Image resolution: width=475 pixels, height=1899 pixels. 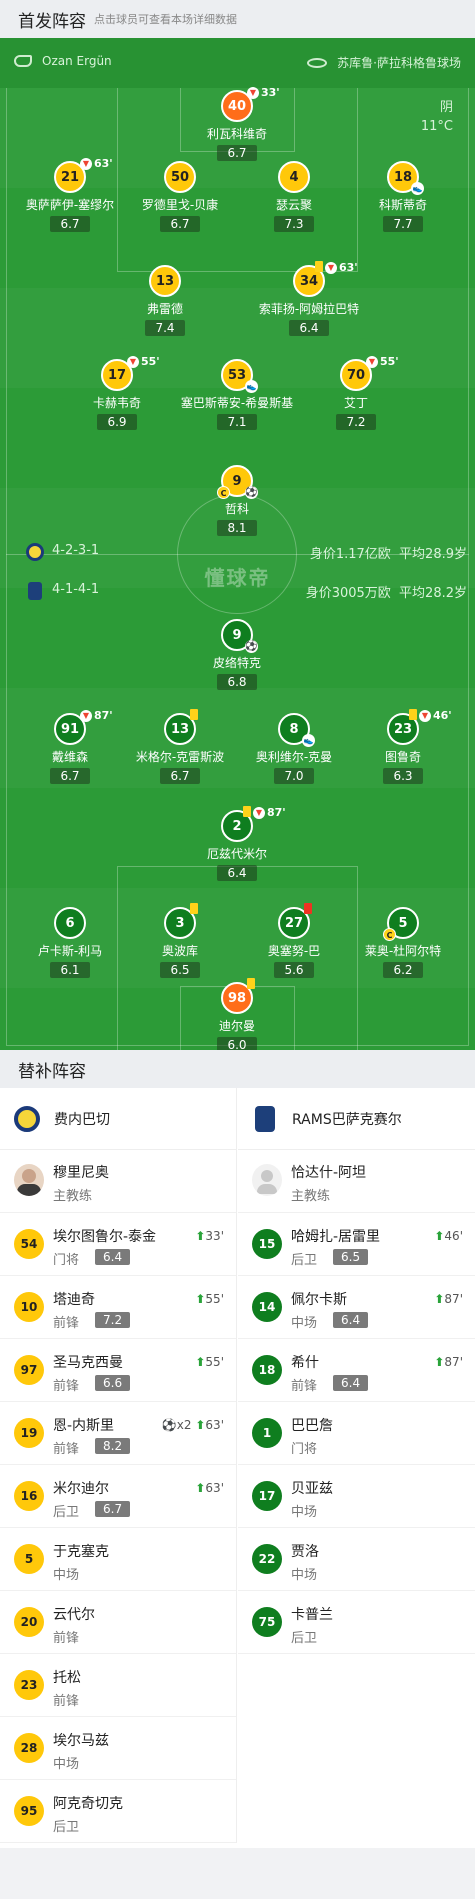 What do you see at coordinates (403, 942) in the screenshot?
I see `away-player: 5 C 莱奥-杜阿尔特 6.2` at bounding box center [403, 942].